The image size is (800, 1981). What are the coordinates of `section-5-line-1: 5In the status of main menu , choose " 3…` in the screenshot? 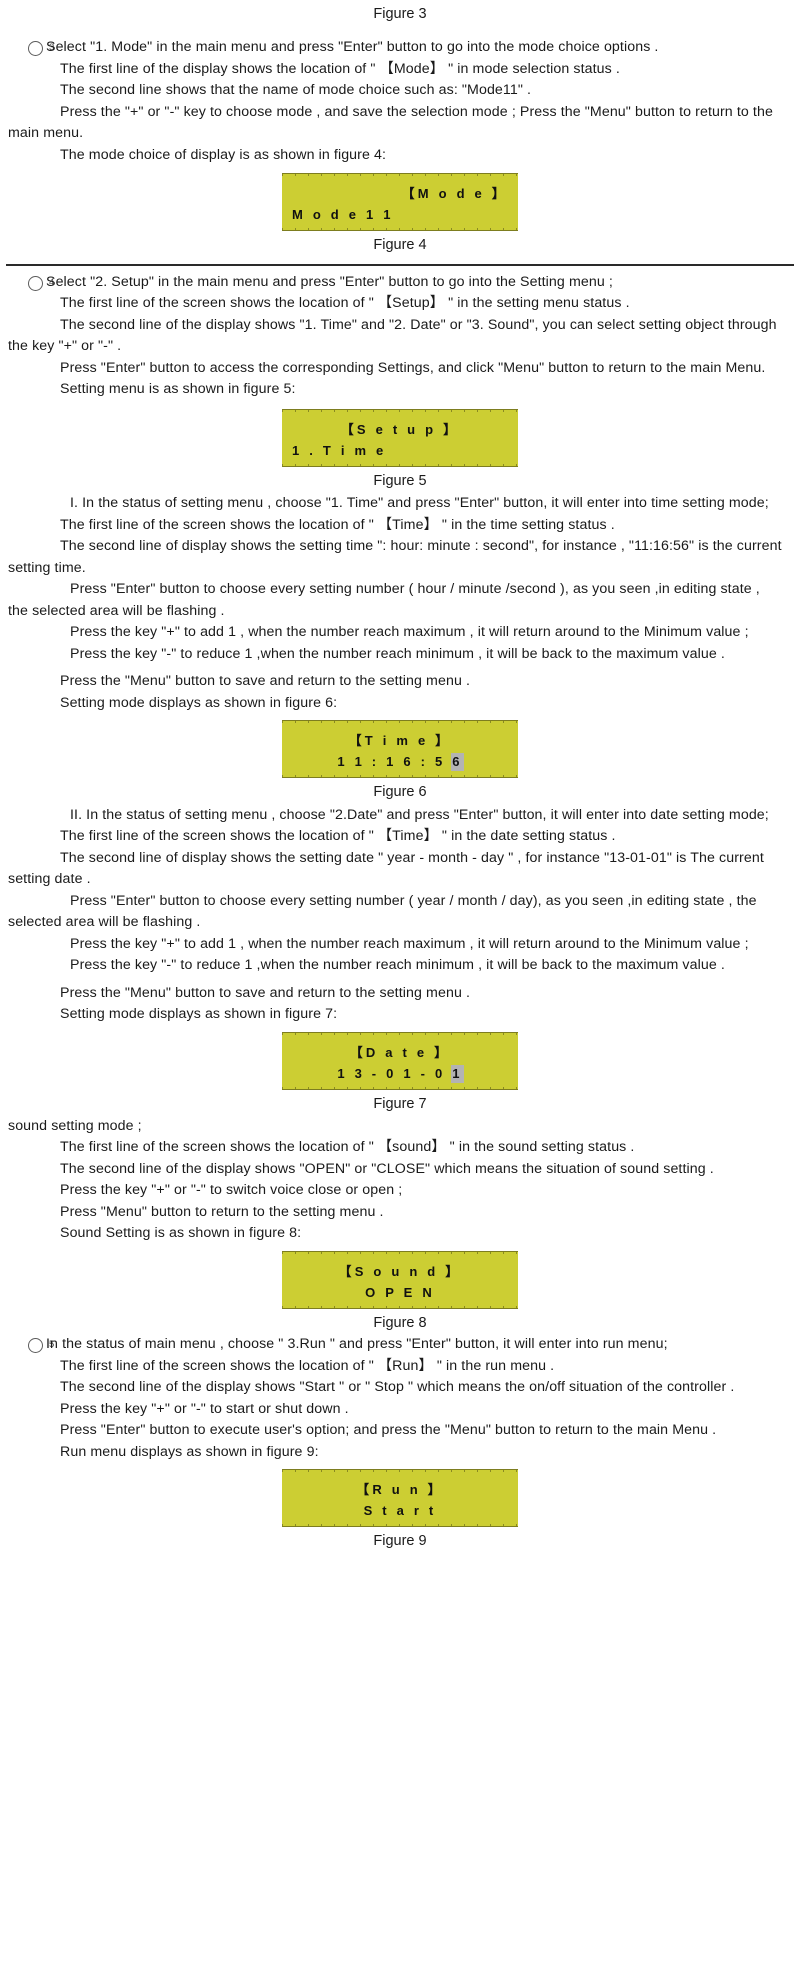 It's located at (400, 1345).